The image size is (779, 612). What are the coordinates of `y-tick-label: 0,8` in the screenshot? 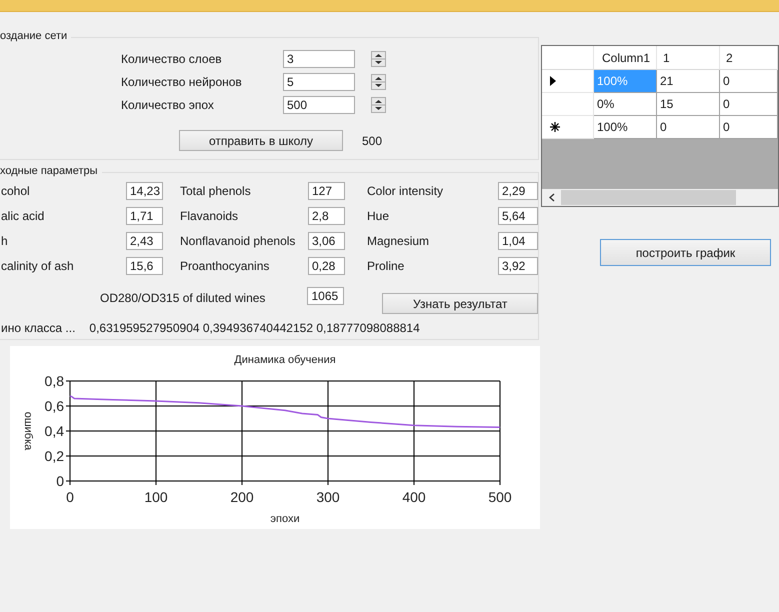 It's located at (54, 381).